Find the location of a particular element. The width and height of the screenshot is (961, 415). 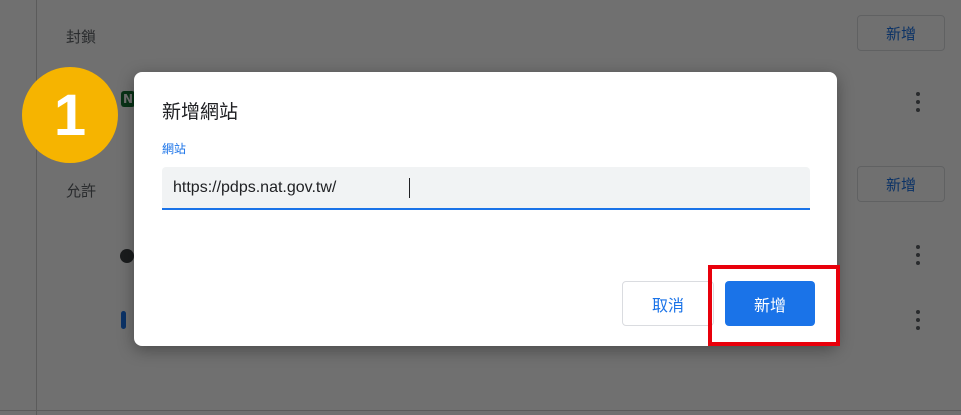

text-cursor is located at coordinates (409, 187).